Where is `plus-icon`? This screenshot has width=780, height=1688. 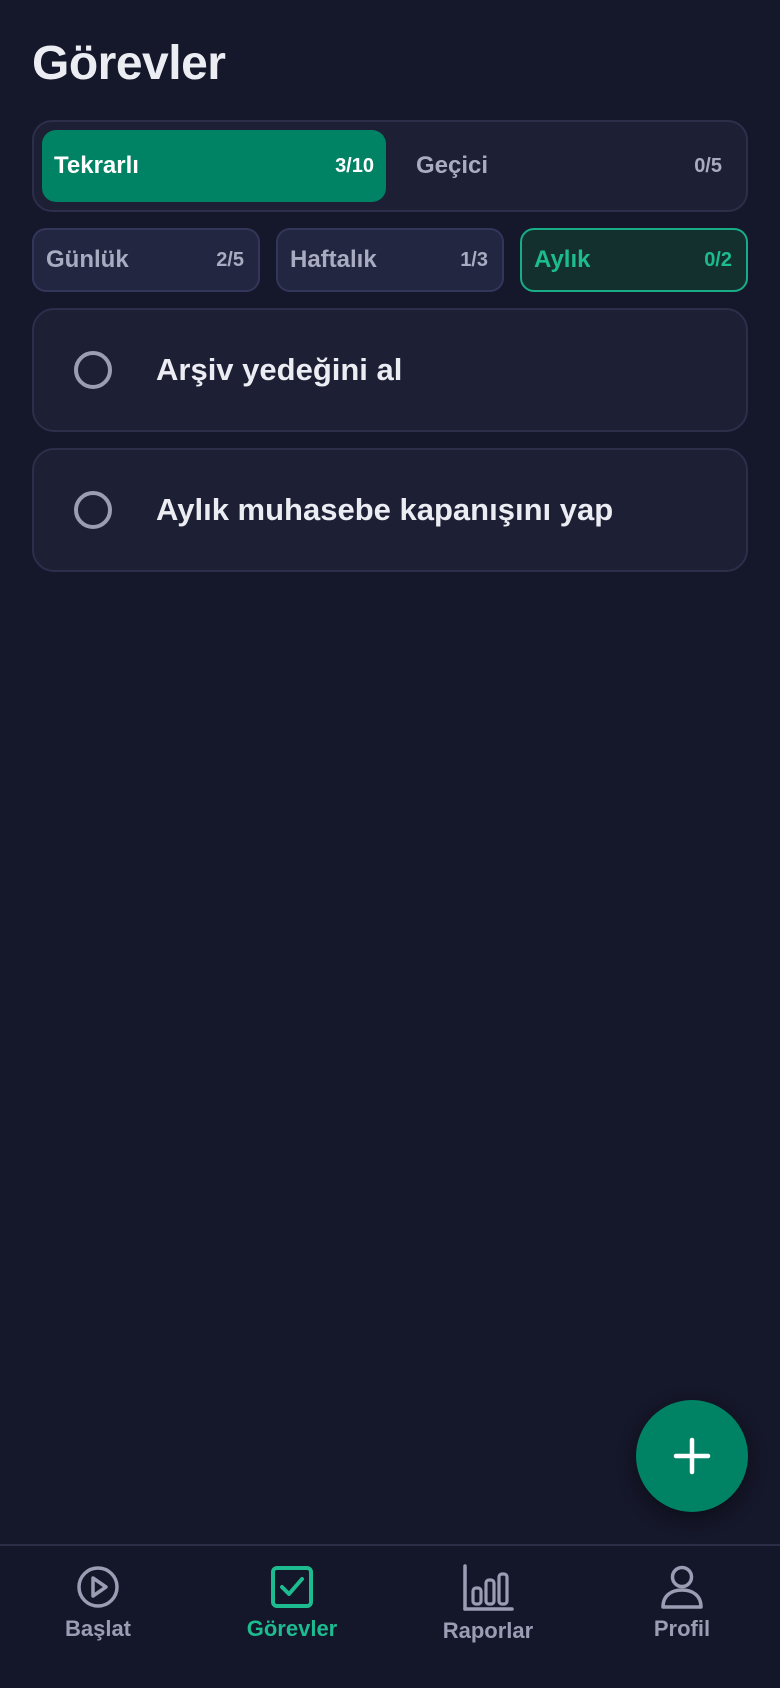
plus-icon is located at coordinates (692, 1456).